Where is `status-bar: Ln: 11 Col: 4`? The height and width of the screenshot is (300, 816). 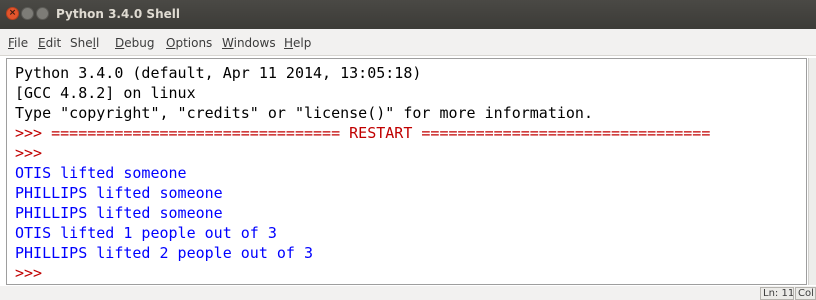 status-bar: Ln: 11 Col: 4 is located at coordinates (408, 293).